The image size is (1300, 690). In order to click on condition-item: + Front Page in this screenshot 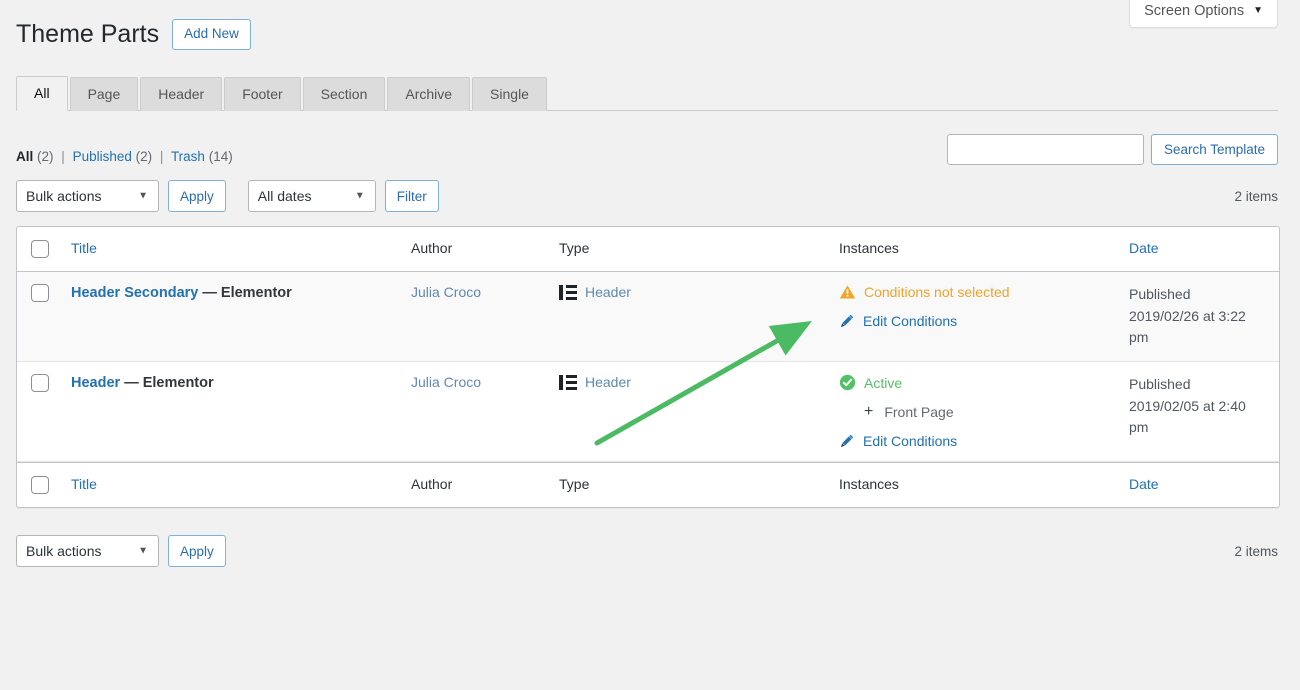, I will do `click(986, 412)`.